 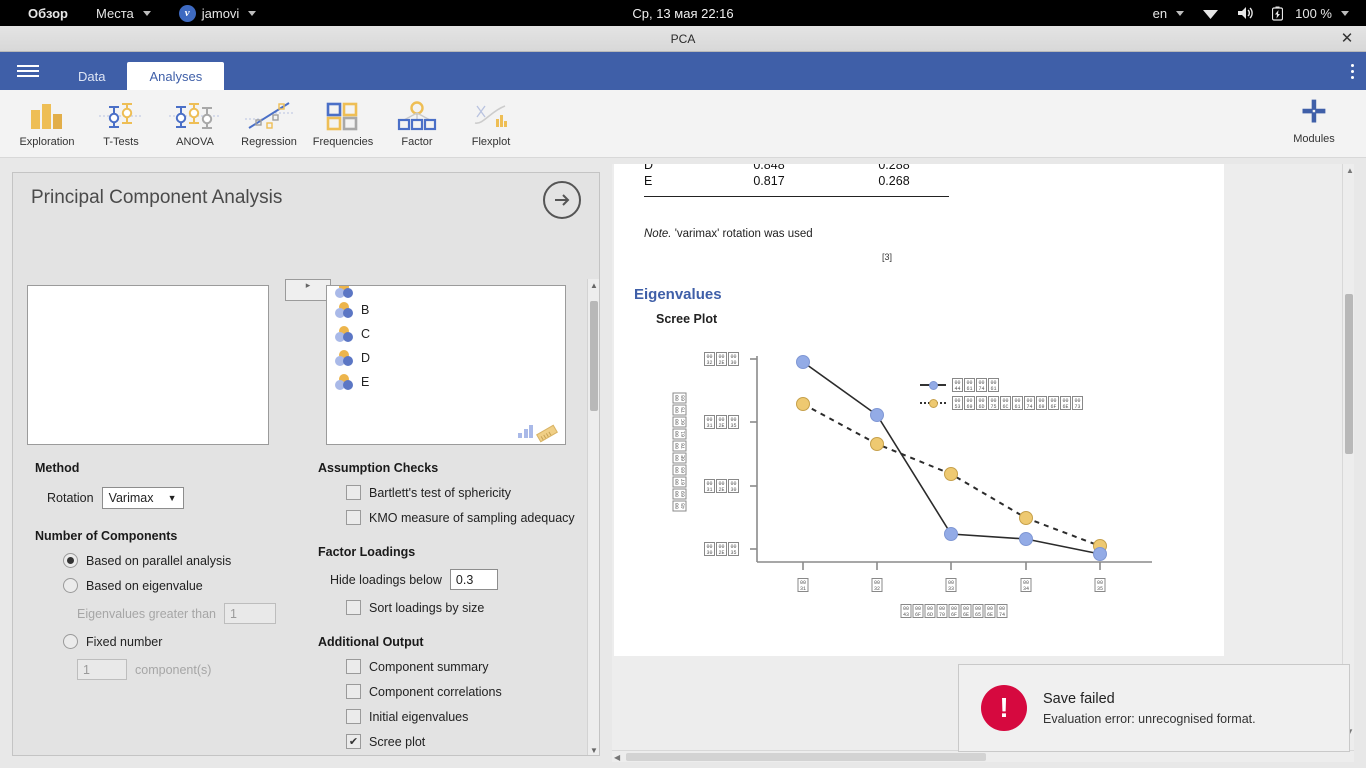 I want to click on x-axis-label: 00 43 00 6F 00 6D 00 70 00 6F 00 6E 00 65 00 6E 00 74, so click(x=954, y=611).